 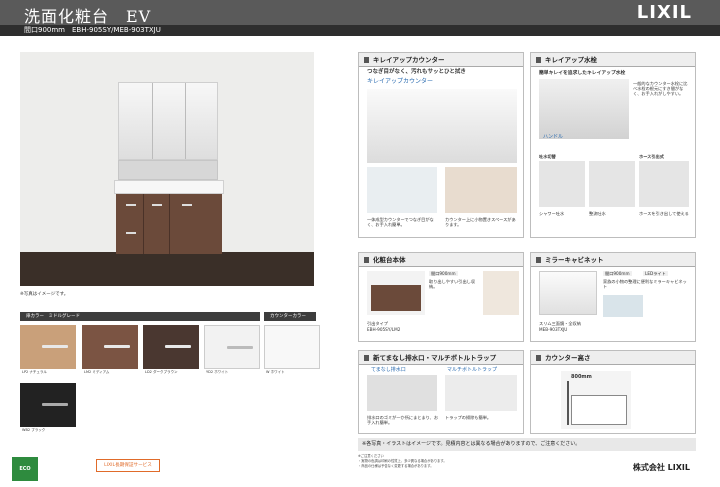 What do you see at coordinates (377, 323) in the screenshot?
I see `cabinet-model: 引出タイプ` at bounding box center [377, 323].